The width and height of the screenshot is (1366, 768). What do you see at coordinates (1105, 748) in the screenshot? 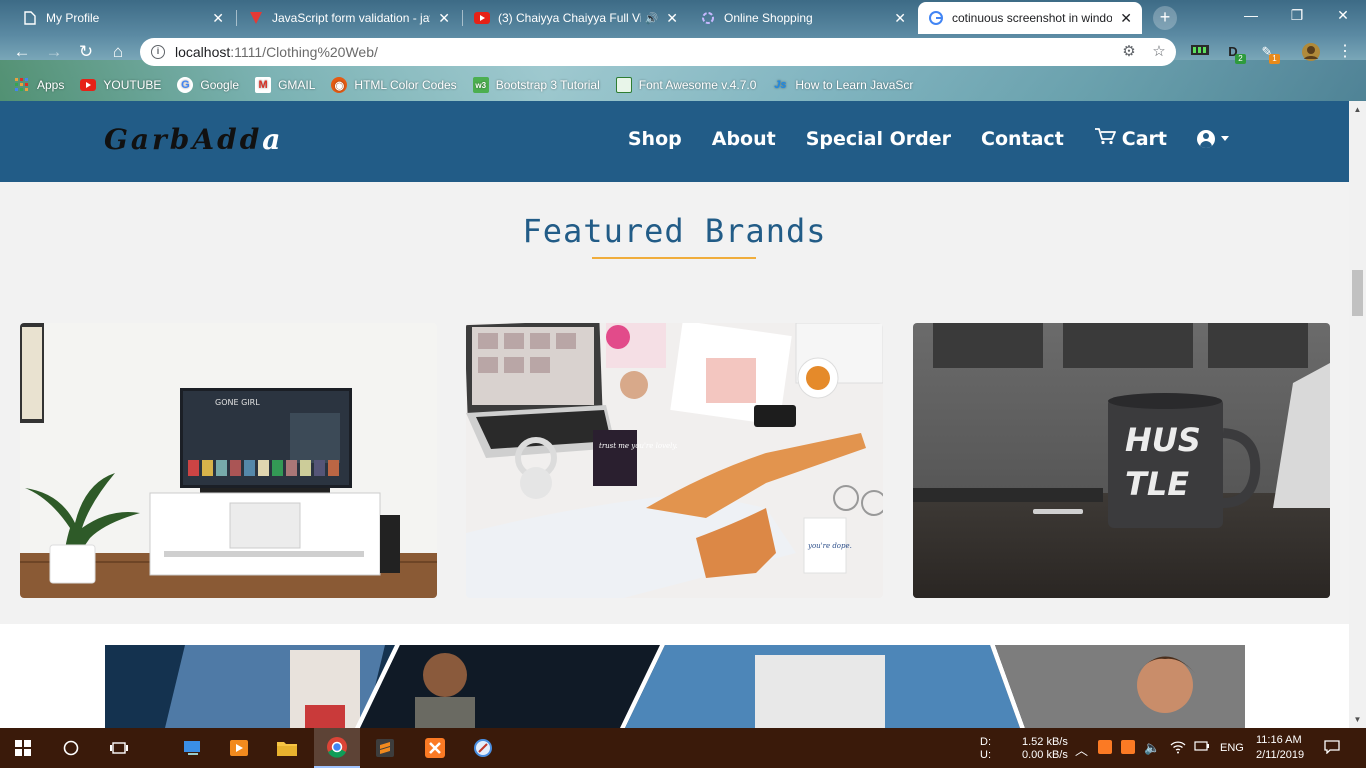
I see `xampp-tray-icon` at bounding box center [1105, 748].